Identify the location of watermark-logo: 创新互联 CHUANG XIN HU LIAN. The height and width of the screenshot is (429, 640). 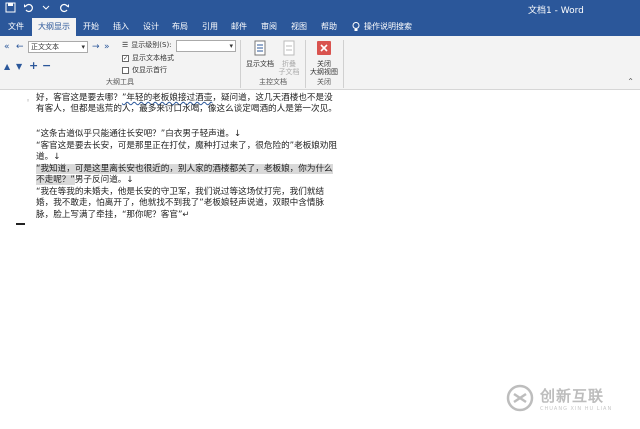
(559, 398).